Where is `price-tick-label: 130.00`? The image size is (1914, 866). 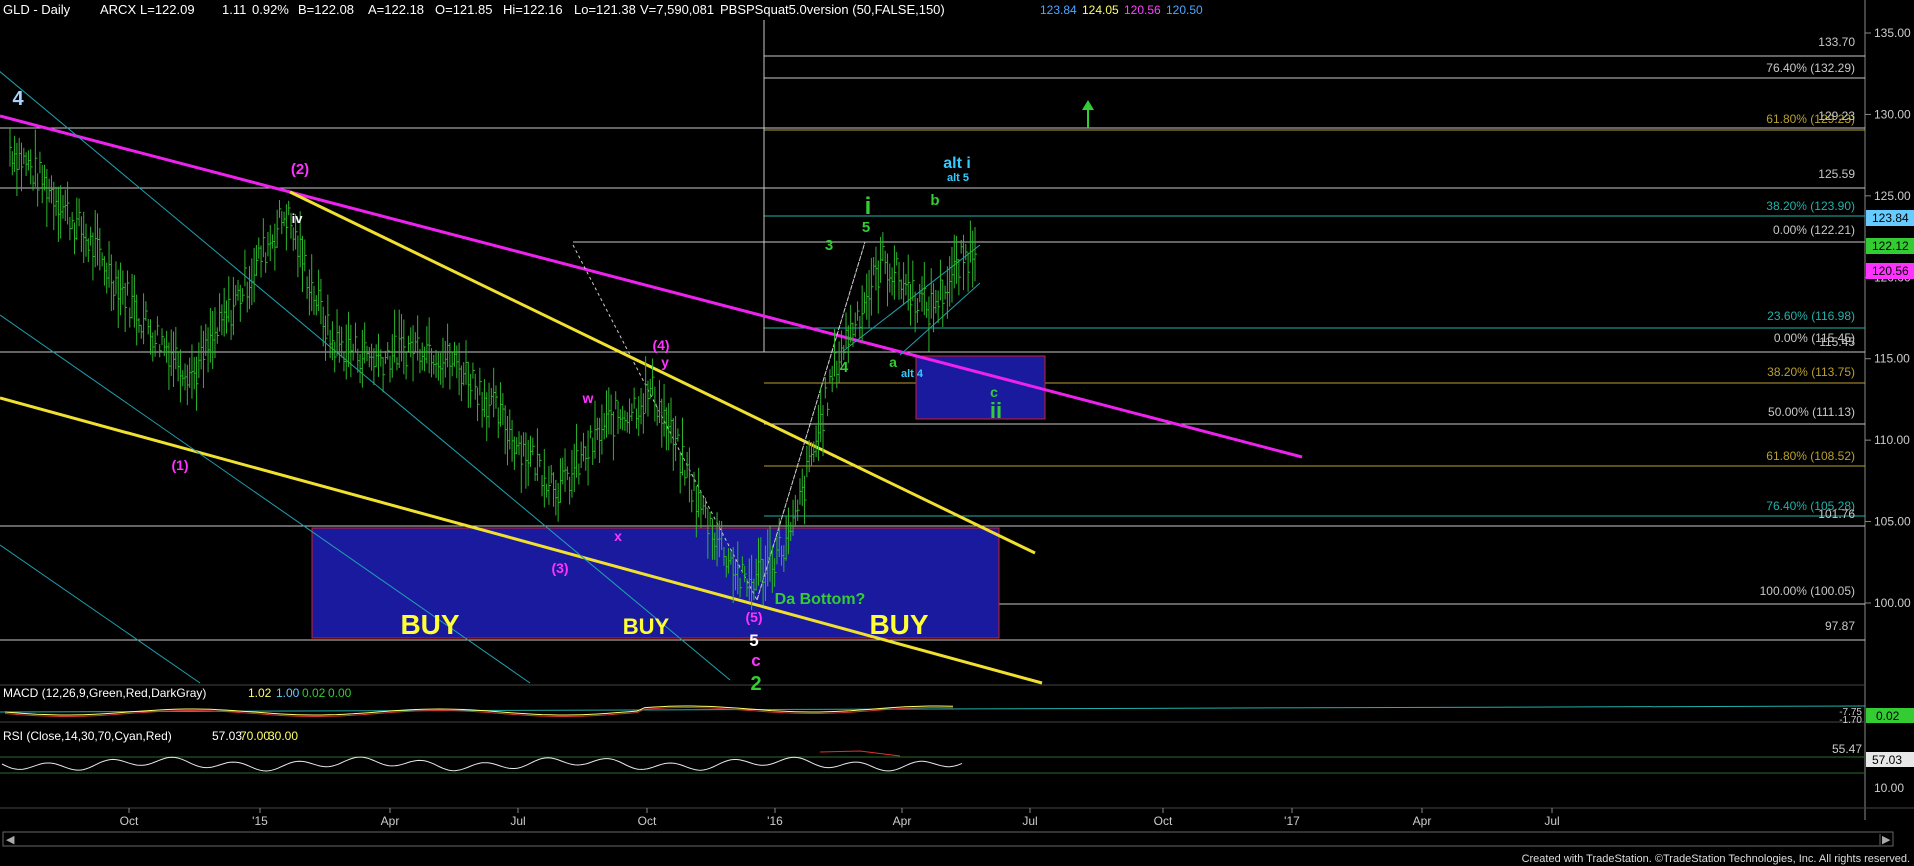
price-tick-label: 130.00 is located at coordinates (1892, 114).